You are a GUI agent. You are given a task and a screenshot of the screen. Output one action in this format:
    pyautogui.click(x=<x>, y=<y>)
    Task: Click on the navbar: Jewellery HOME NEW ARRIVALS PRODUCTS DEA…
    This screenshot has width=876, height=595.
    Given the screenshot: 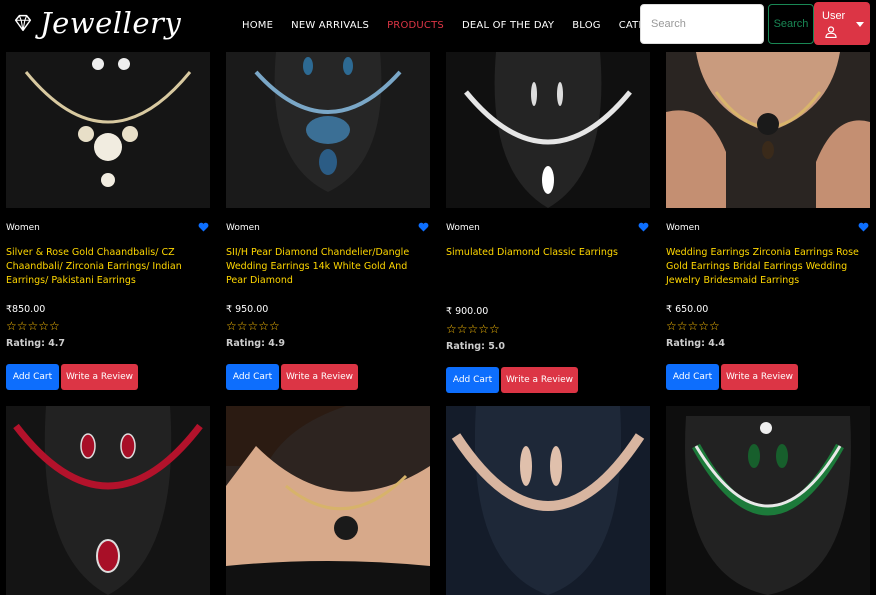 What is the action you would take?
    pyautogui.click(x=438, y=26)
    